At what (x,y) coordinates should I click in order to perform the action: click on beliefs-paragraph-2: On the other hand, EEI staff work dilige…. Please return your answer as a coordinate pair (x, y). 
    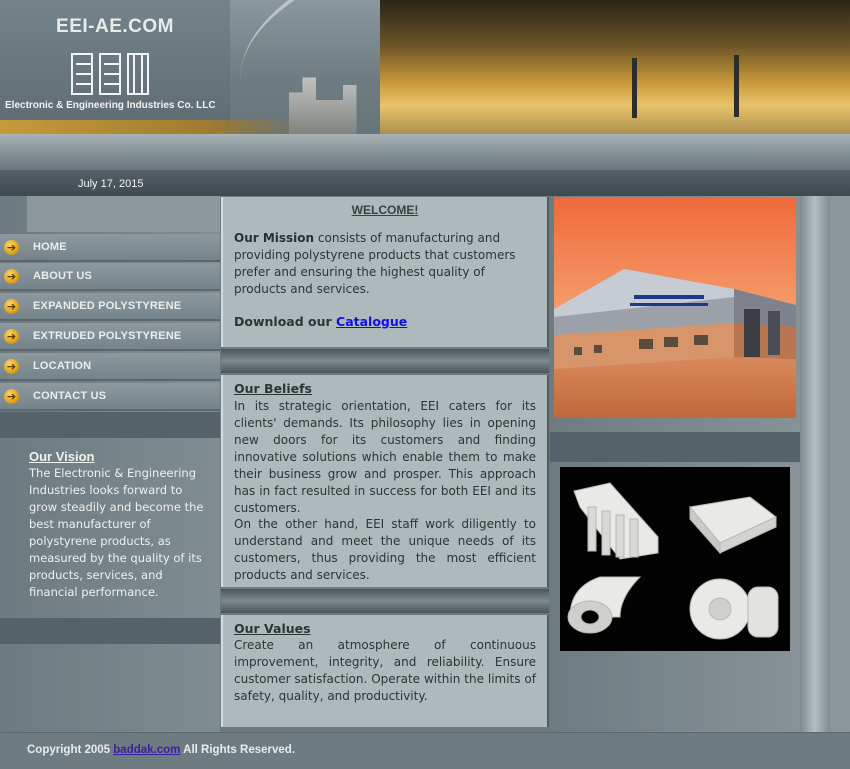
    Looking at the image, I should click on (385, 549).